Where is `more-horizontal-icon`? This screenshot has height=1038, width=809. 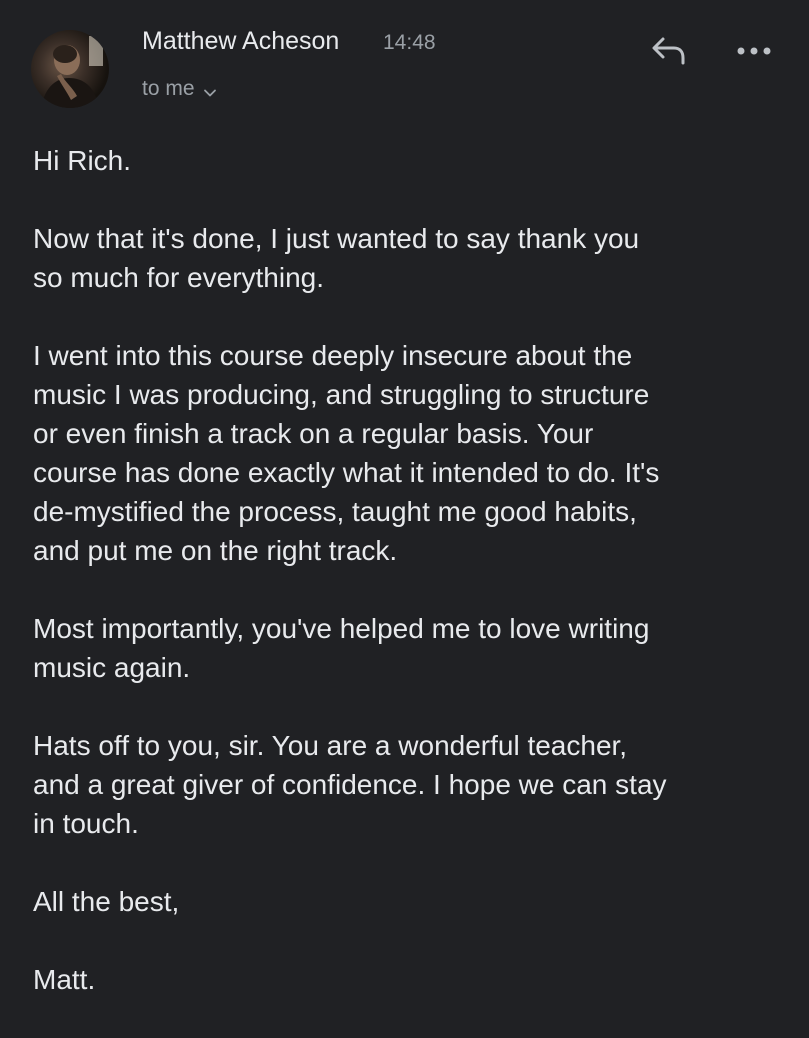
more-horizontal-icon is located at coordinates (754, 52).